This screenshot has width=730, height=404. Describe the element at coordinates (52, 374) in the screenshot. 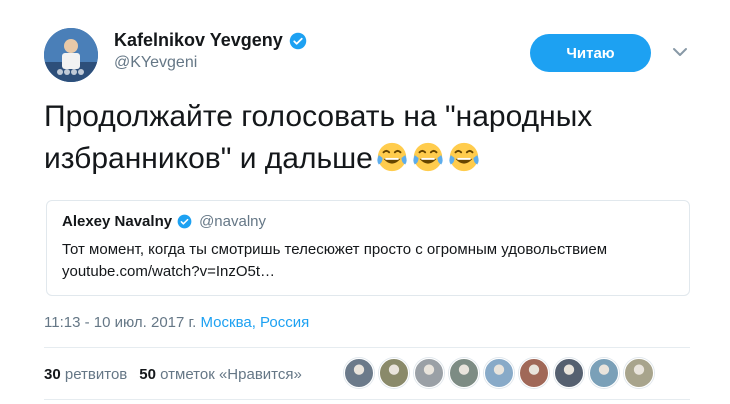

I see `retweets-count: 30` at that location.